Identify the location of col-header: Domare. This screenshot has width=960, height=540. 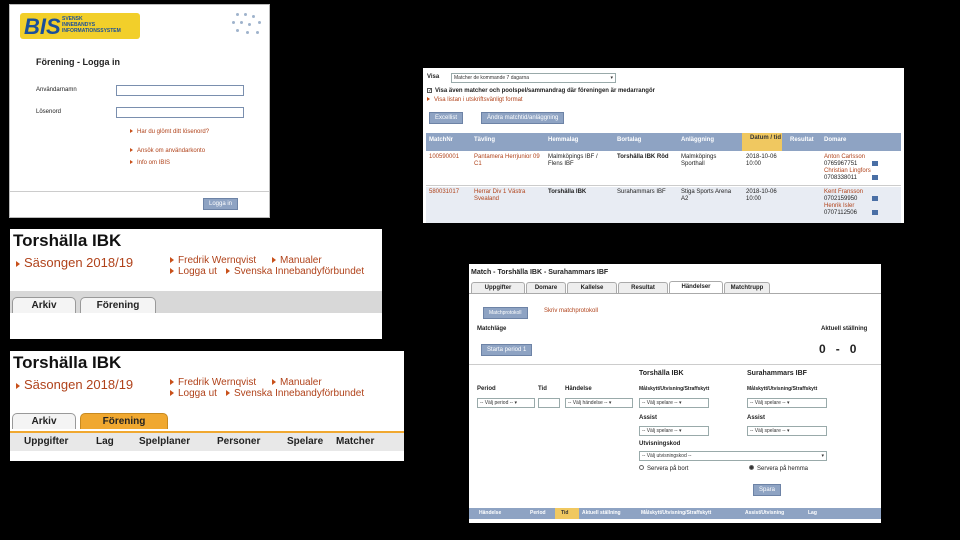
(835, 140).